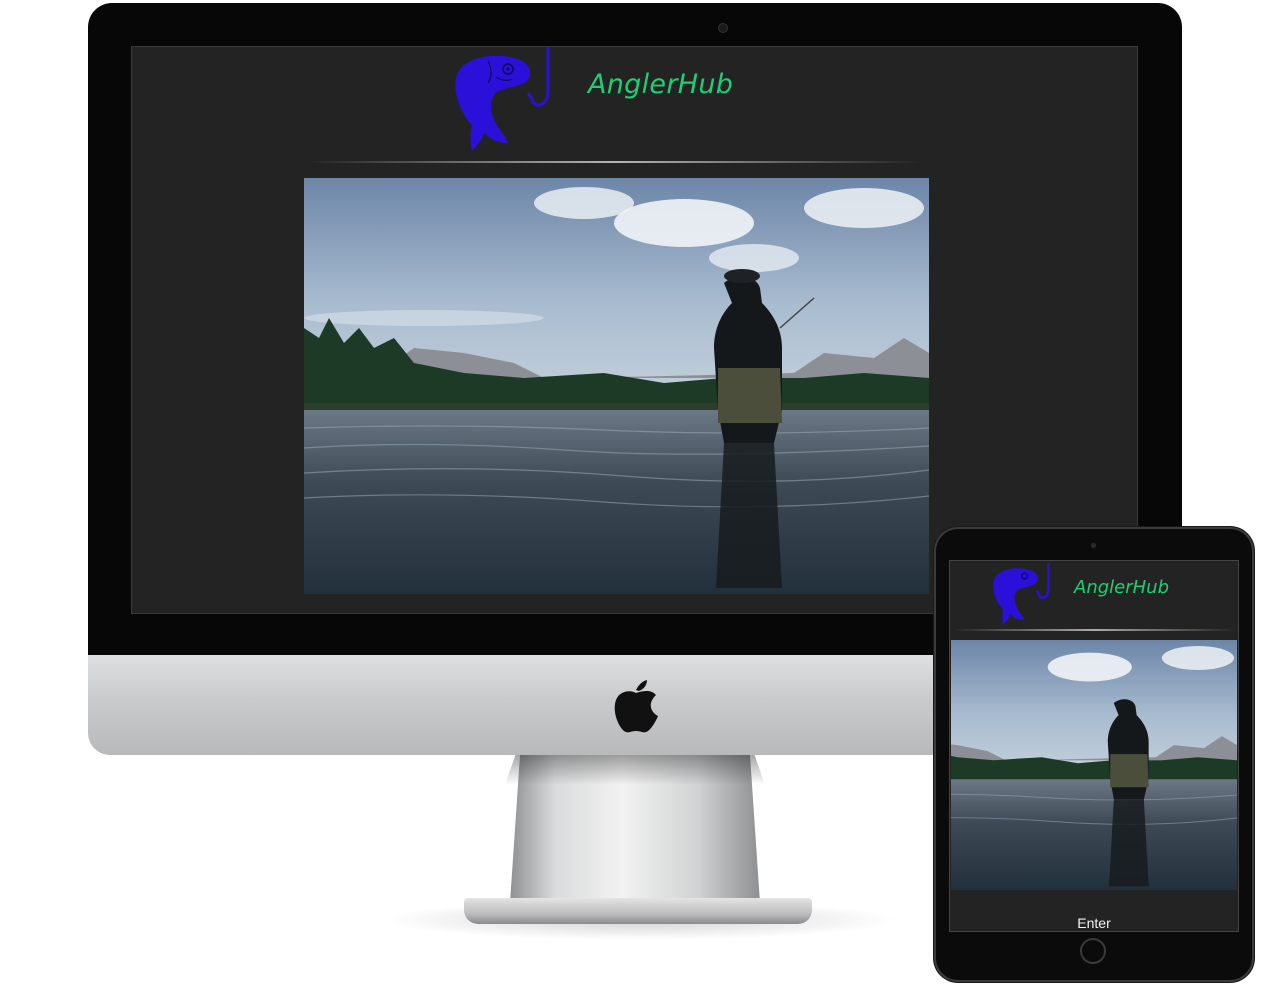 This screenshot has width=1286, height=990. What do you see at coordinates (1094, 923) in the screenshot?
I see `enter-button: Enter` at bounding box center [1094, 923].